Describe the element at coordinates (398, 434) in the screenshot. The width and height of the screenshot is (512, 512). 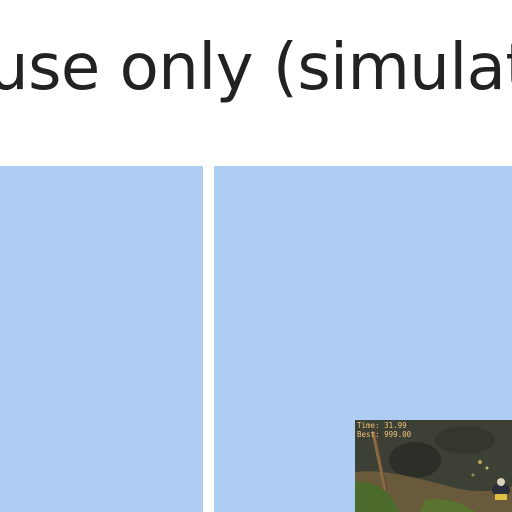
I see `hud-best-value: 999.00` at that location.